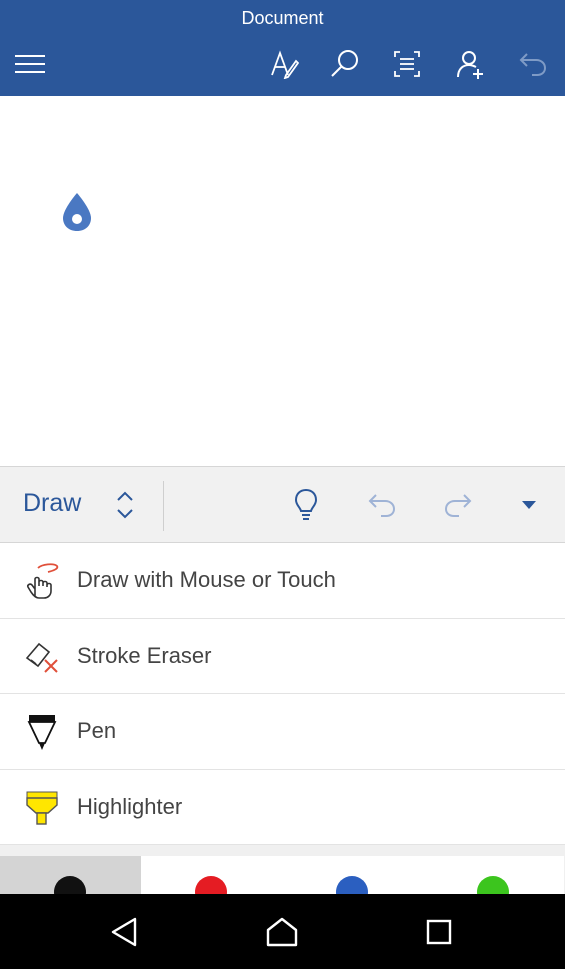 The image size is (565, 969). I want to click on back-icon, so click(124, 932).